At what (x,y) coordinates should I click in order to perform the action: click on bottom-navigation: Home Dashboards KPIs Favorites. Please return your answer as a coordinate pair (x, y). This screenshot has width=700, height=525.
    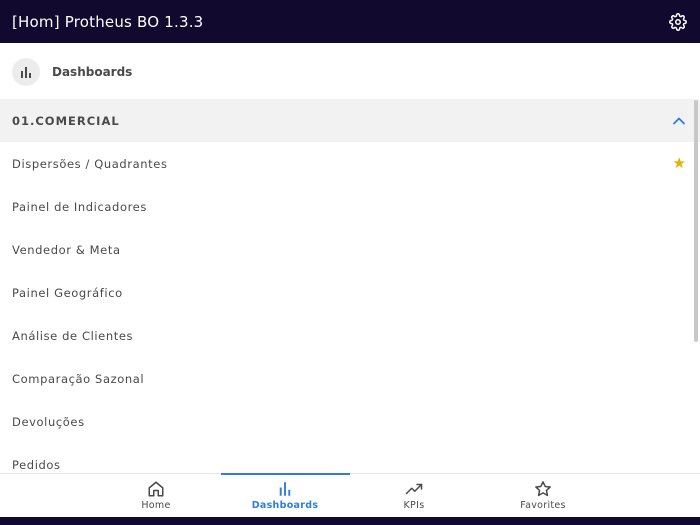
    Looking at the image, I should click on (350, 495).